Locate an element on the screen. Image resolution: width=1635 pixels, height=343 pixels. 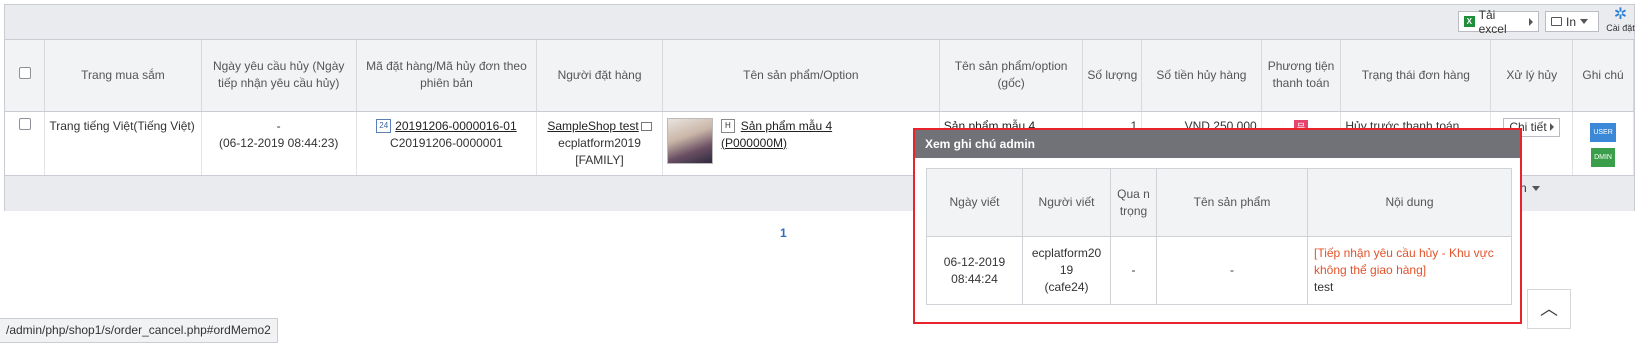
col-header: Tên sản phẩm/option (gốc) is located at coordinates (1011, 76).